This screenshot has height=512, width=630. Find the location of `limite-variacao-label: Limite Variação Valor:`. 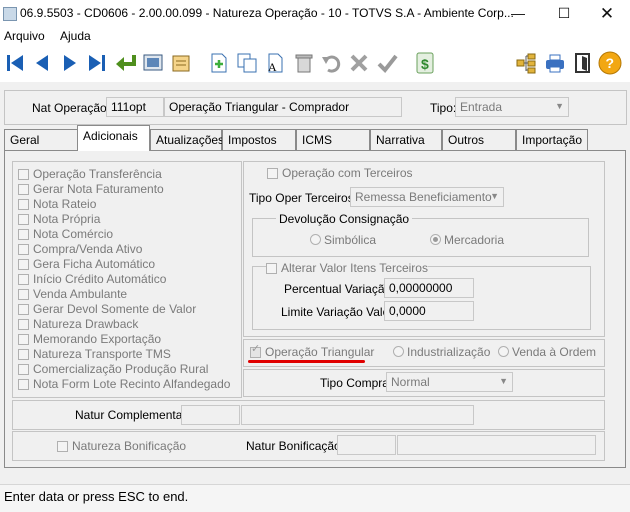

limite-variacao-label: Limite Variação Valor: is located at coordinates (339, 312).